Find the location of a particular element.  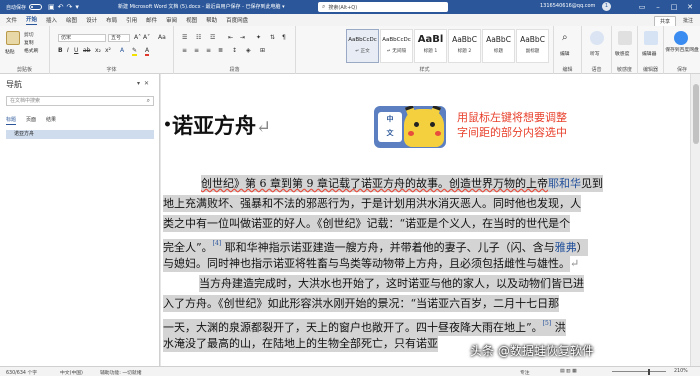

style-normal: AaBbCcDc ↵ 正文 is located at coordinates (362, 46).